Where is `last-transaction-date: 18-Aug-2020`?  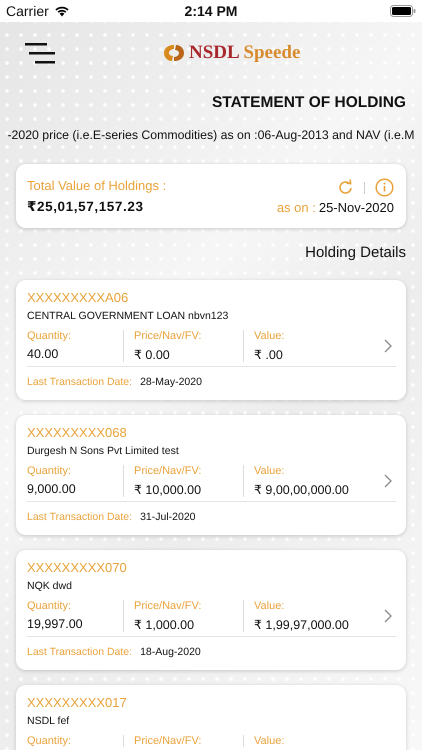
last-transaction-date: 18-Aug-2020 is located at coordinates (170, 652).